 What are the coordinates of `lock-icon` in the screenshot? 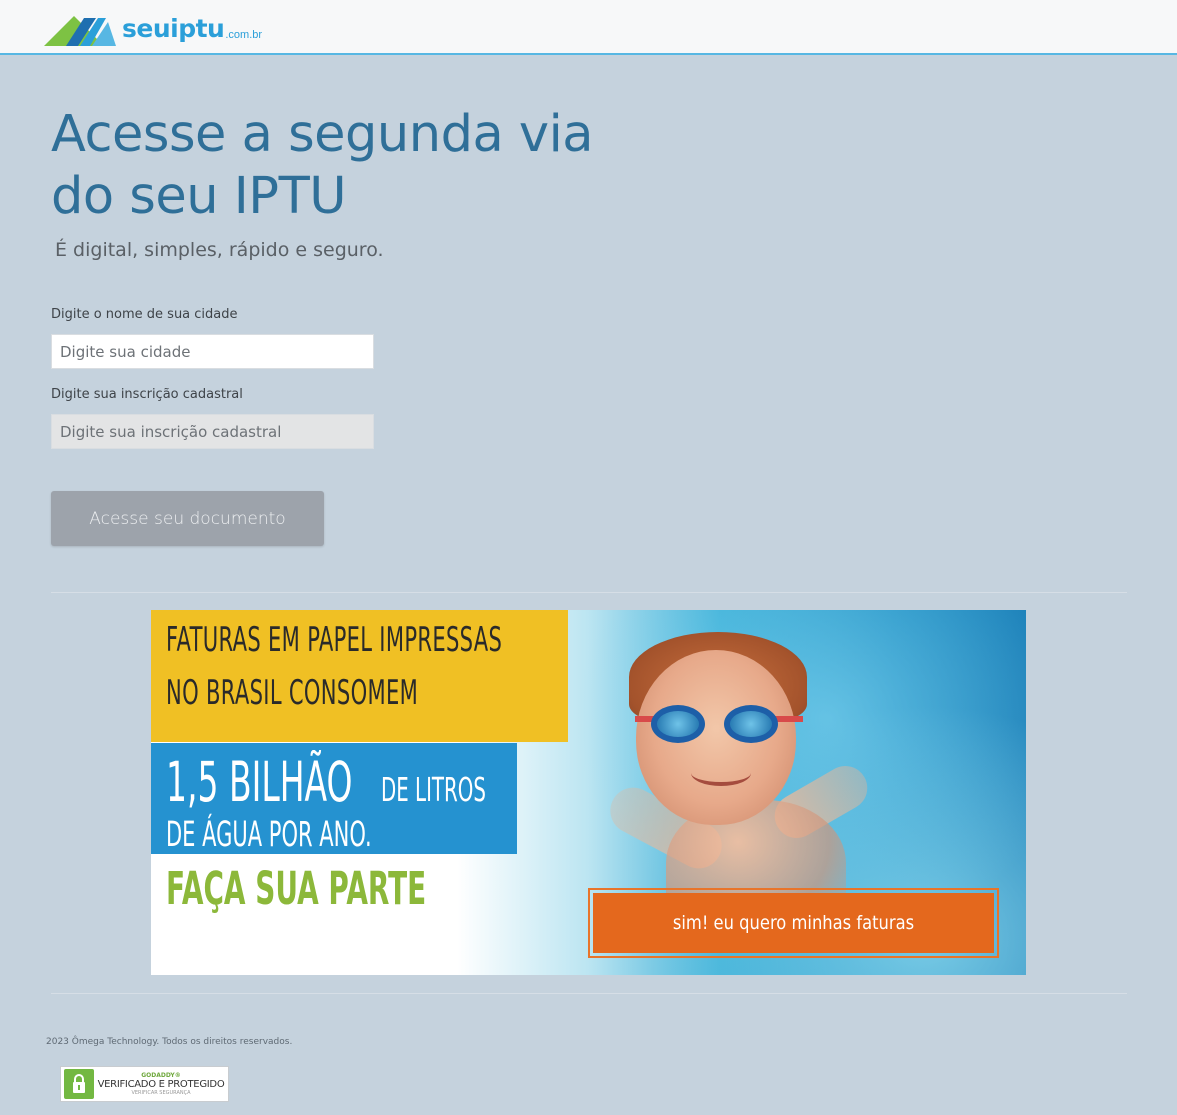 It's located at (79, 1084).